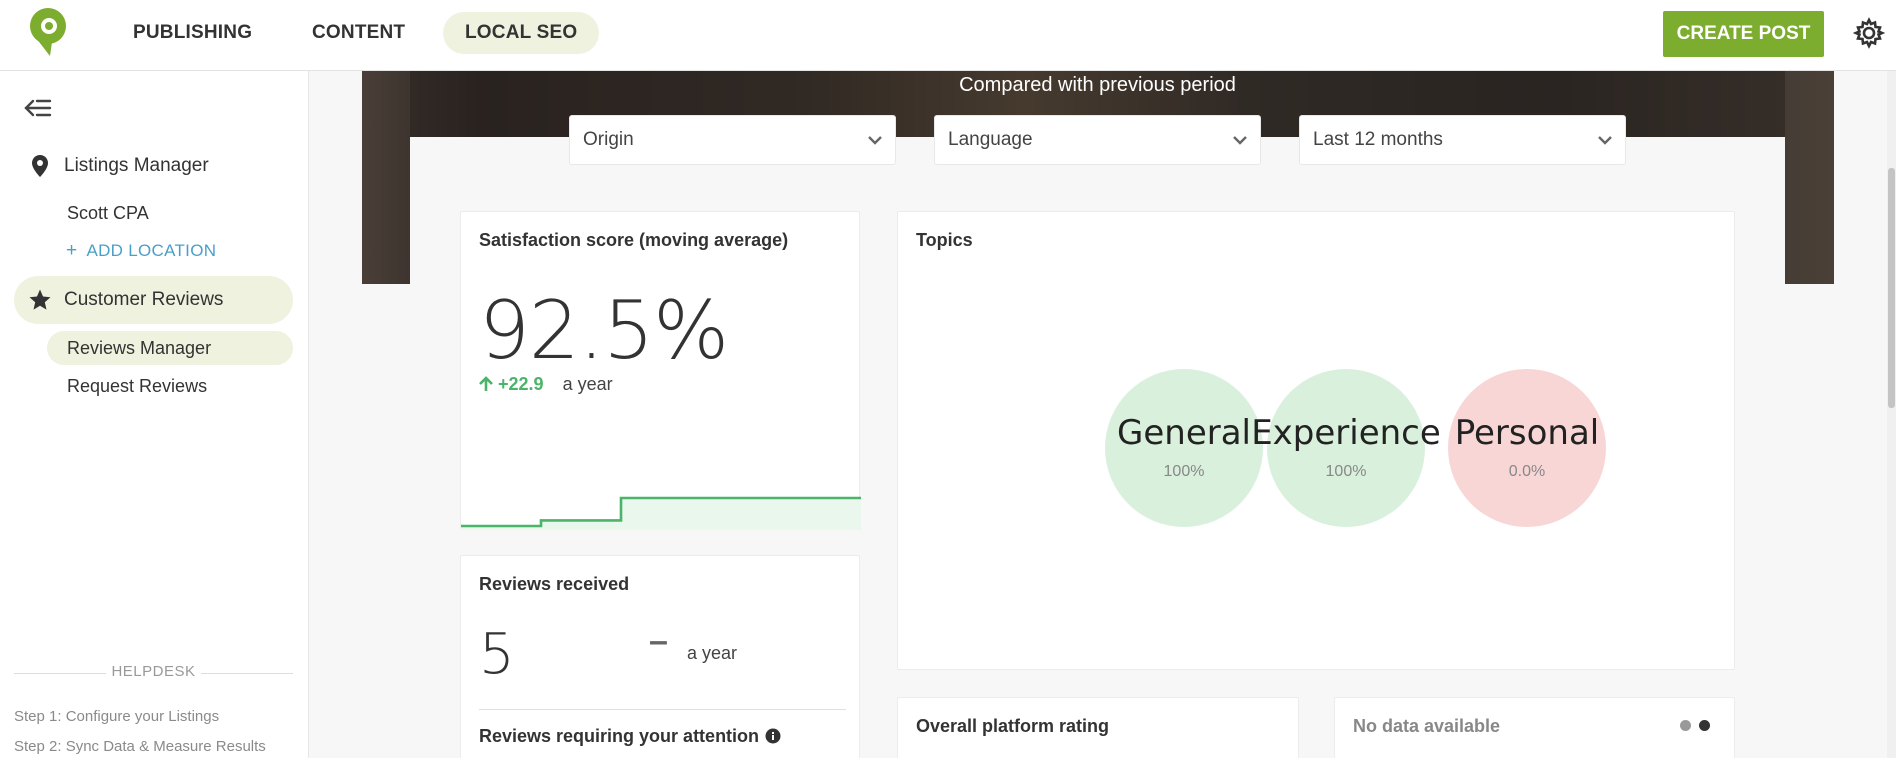 Image resolution: width=1896 pixels, height=758 pixels. I want to click on overall-platform-rating-card: Overall platform rating, so click(1098, 727).